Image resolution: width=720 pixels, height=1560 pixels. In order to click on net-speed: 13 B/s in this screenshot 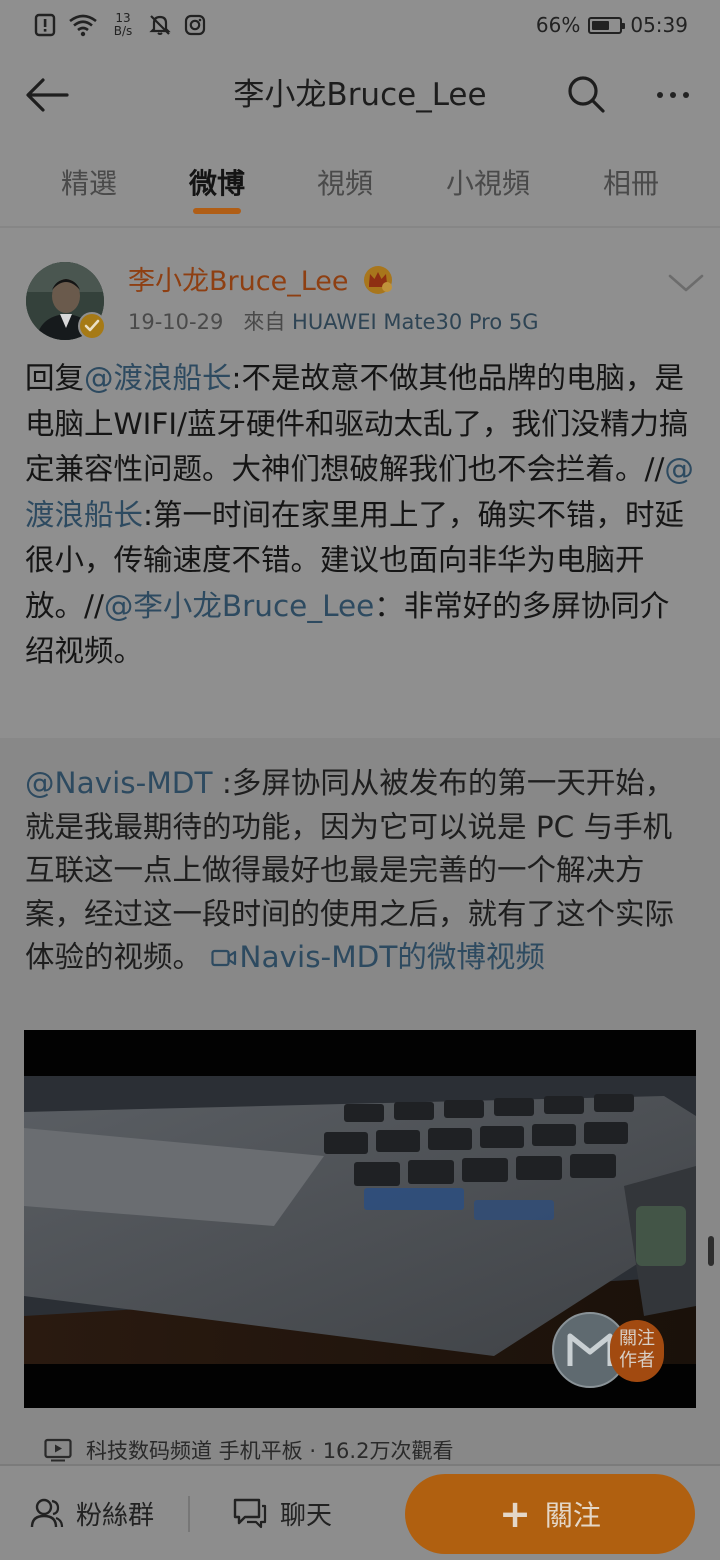, I will do `click(123, 25)`.